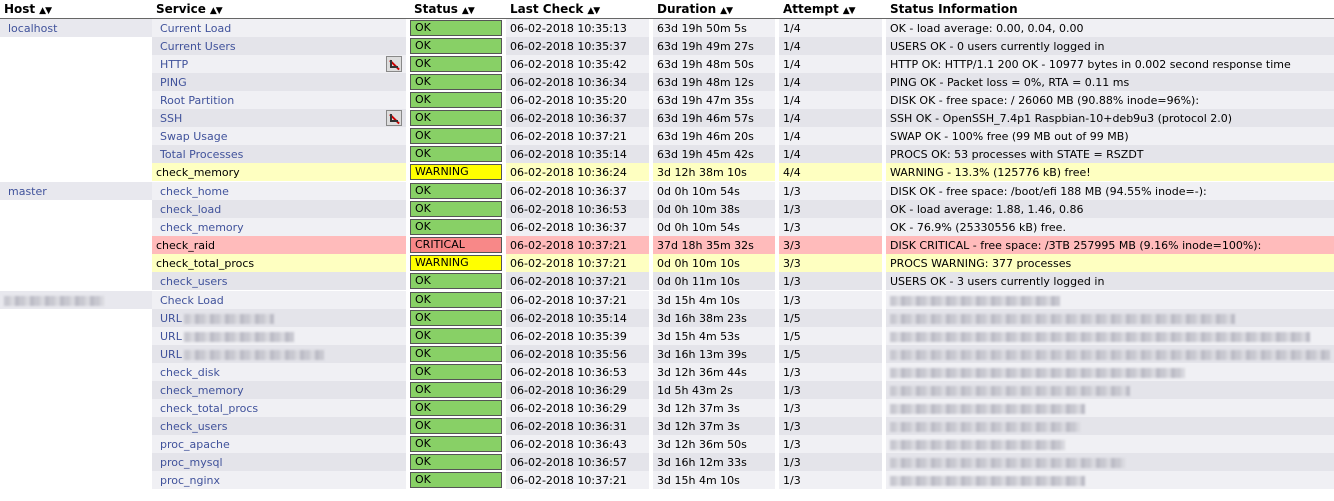 The image size is (1334, 501). What do you see at coordinates (832, 172) in the screenshot?
I see `attempt-cell: 4/4` at bounding box center [832, 172].